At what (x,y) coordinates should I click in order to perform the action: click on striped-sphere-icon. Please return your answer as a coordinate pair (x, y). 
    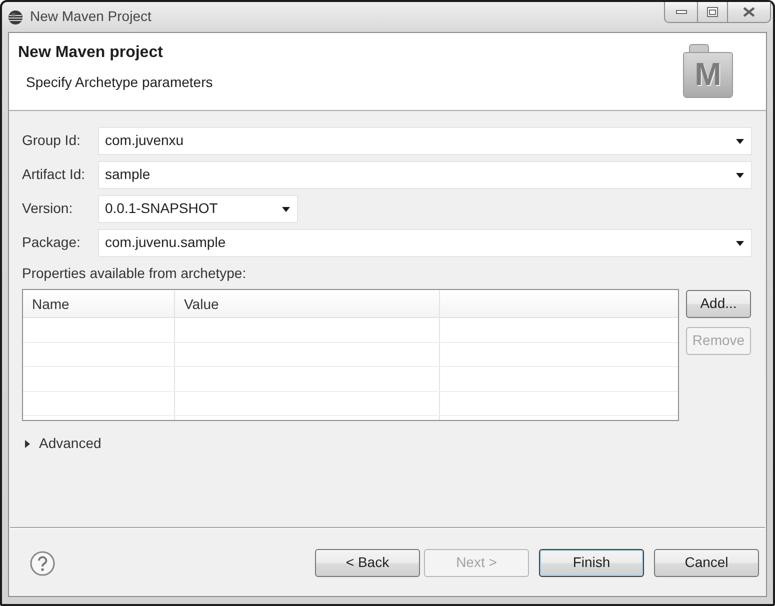
    Looking at the image, I should click on (15, 17).